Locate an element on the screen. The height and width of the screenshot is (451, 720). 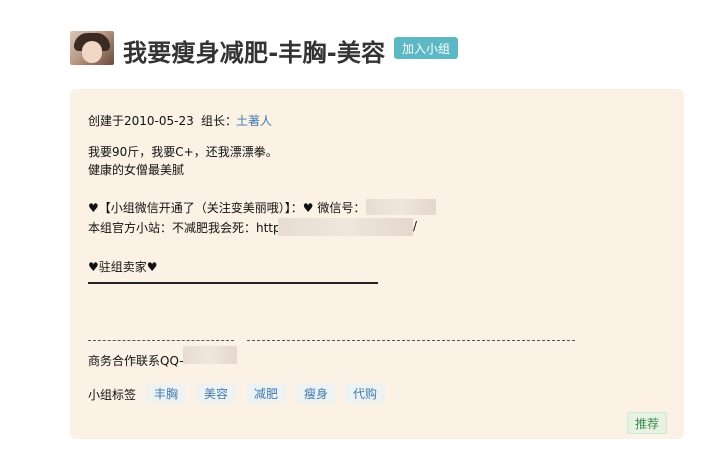
redacted-url is located at coordinates (345, 227).